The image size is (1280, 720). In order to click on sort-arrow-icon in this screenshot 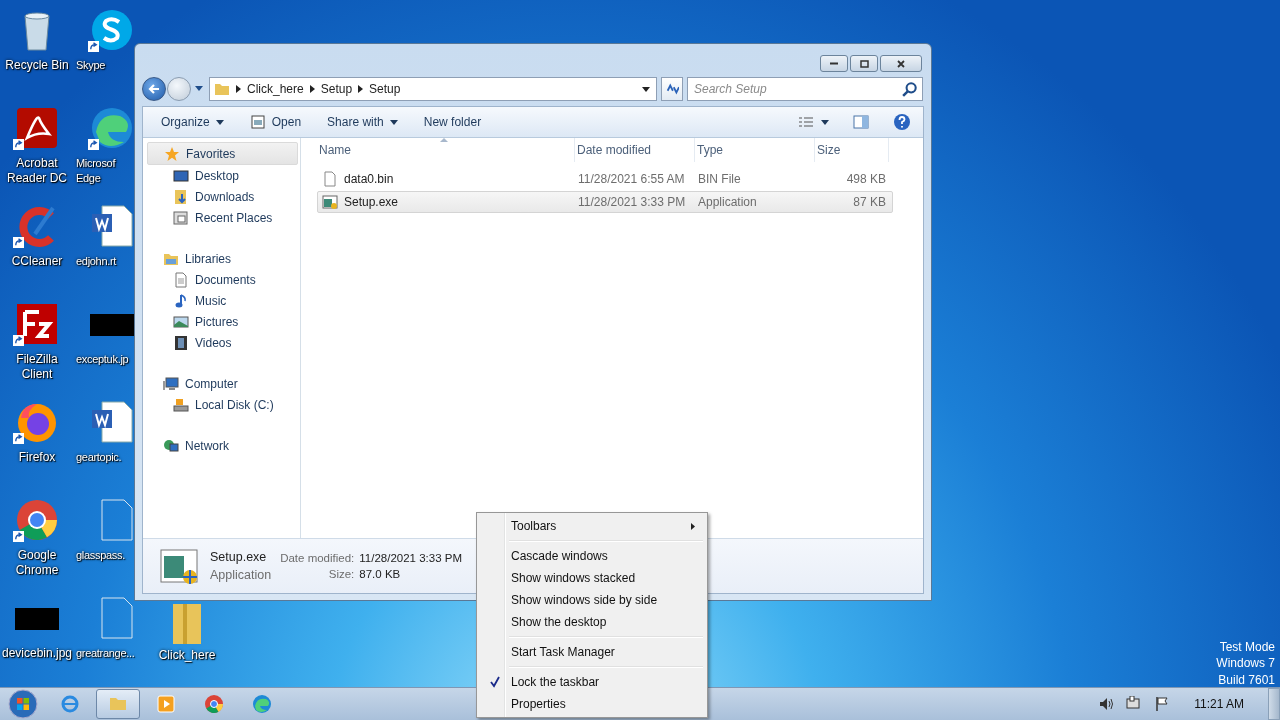, I will do `click(444, 140)`.